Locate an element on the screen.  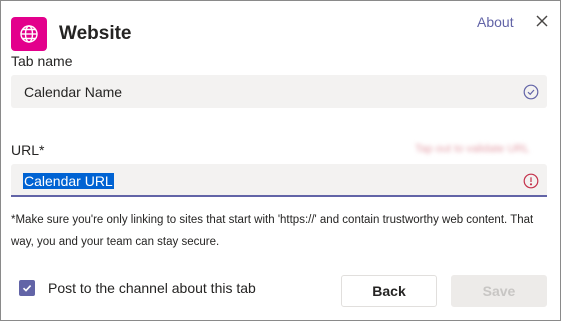
save-button: Save is located at coordinates (499, 291).